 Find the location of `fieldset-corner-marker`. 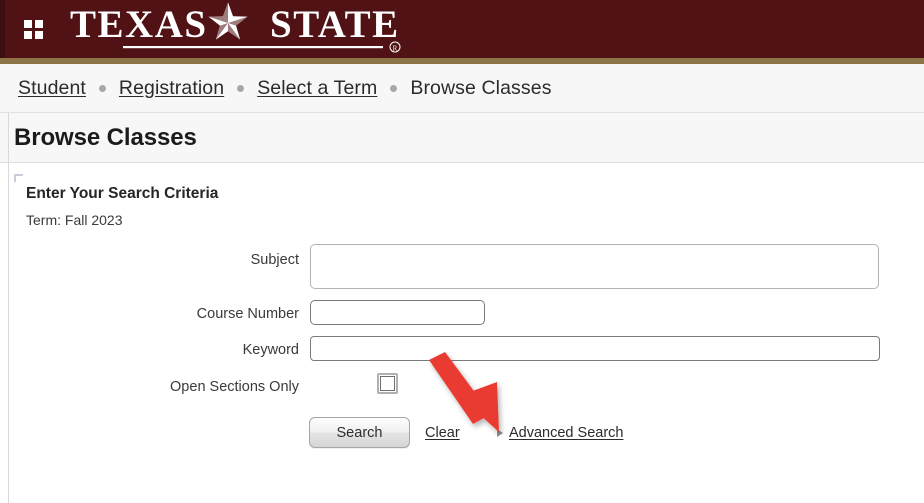

fieldset-corner-marker is located at coordinates (18, 178).